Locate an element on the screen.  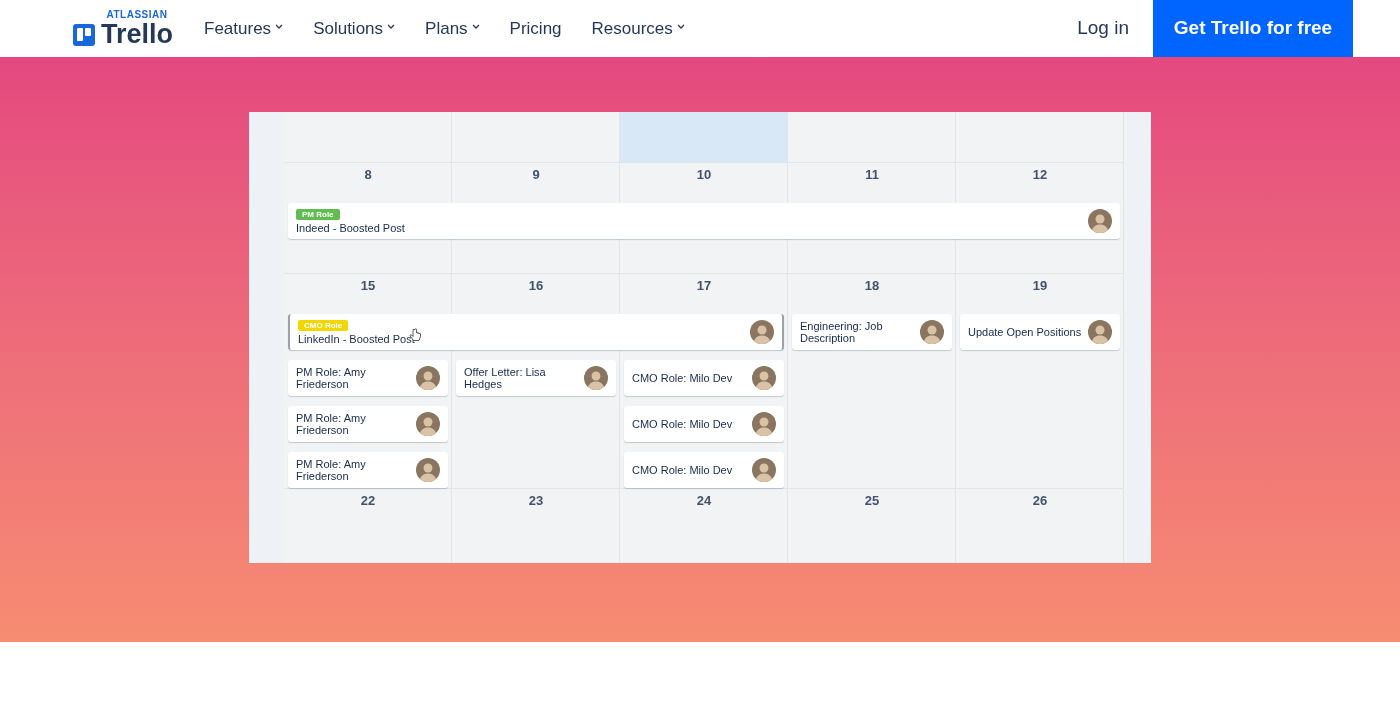
day-number: 9 is located at coordinates (536, 175).